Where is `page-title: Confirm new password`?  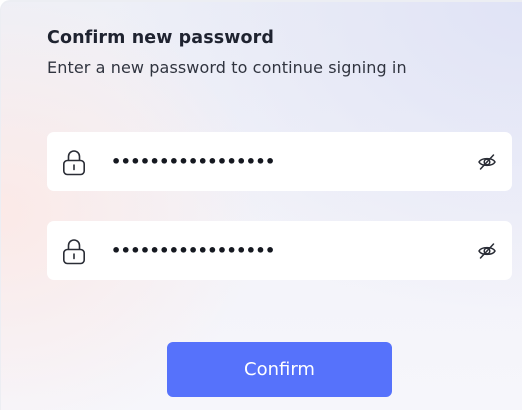
page-title: Confirm new password is located at coordinates (160, 38).